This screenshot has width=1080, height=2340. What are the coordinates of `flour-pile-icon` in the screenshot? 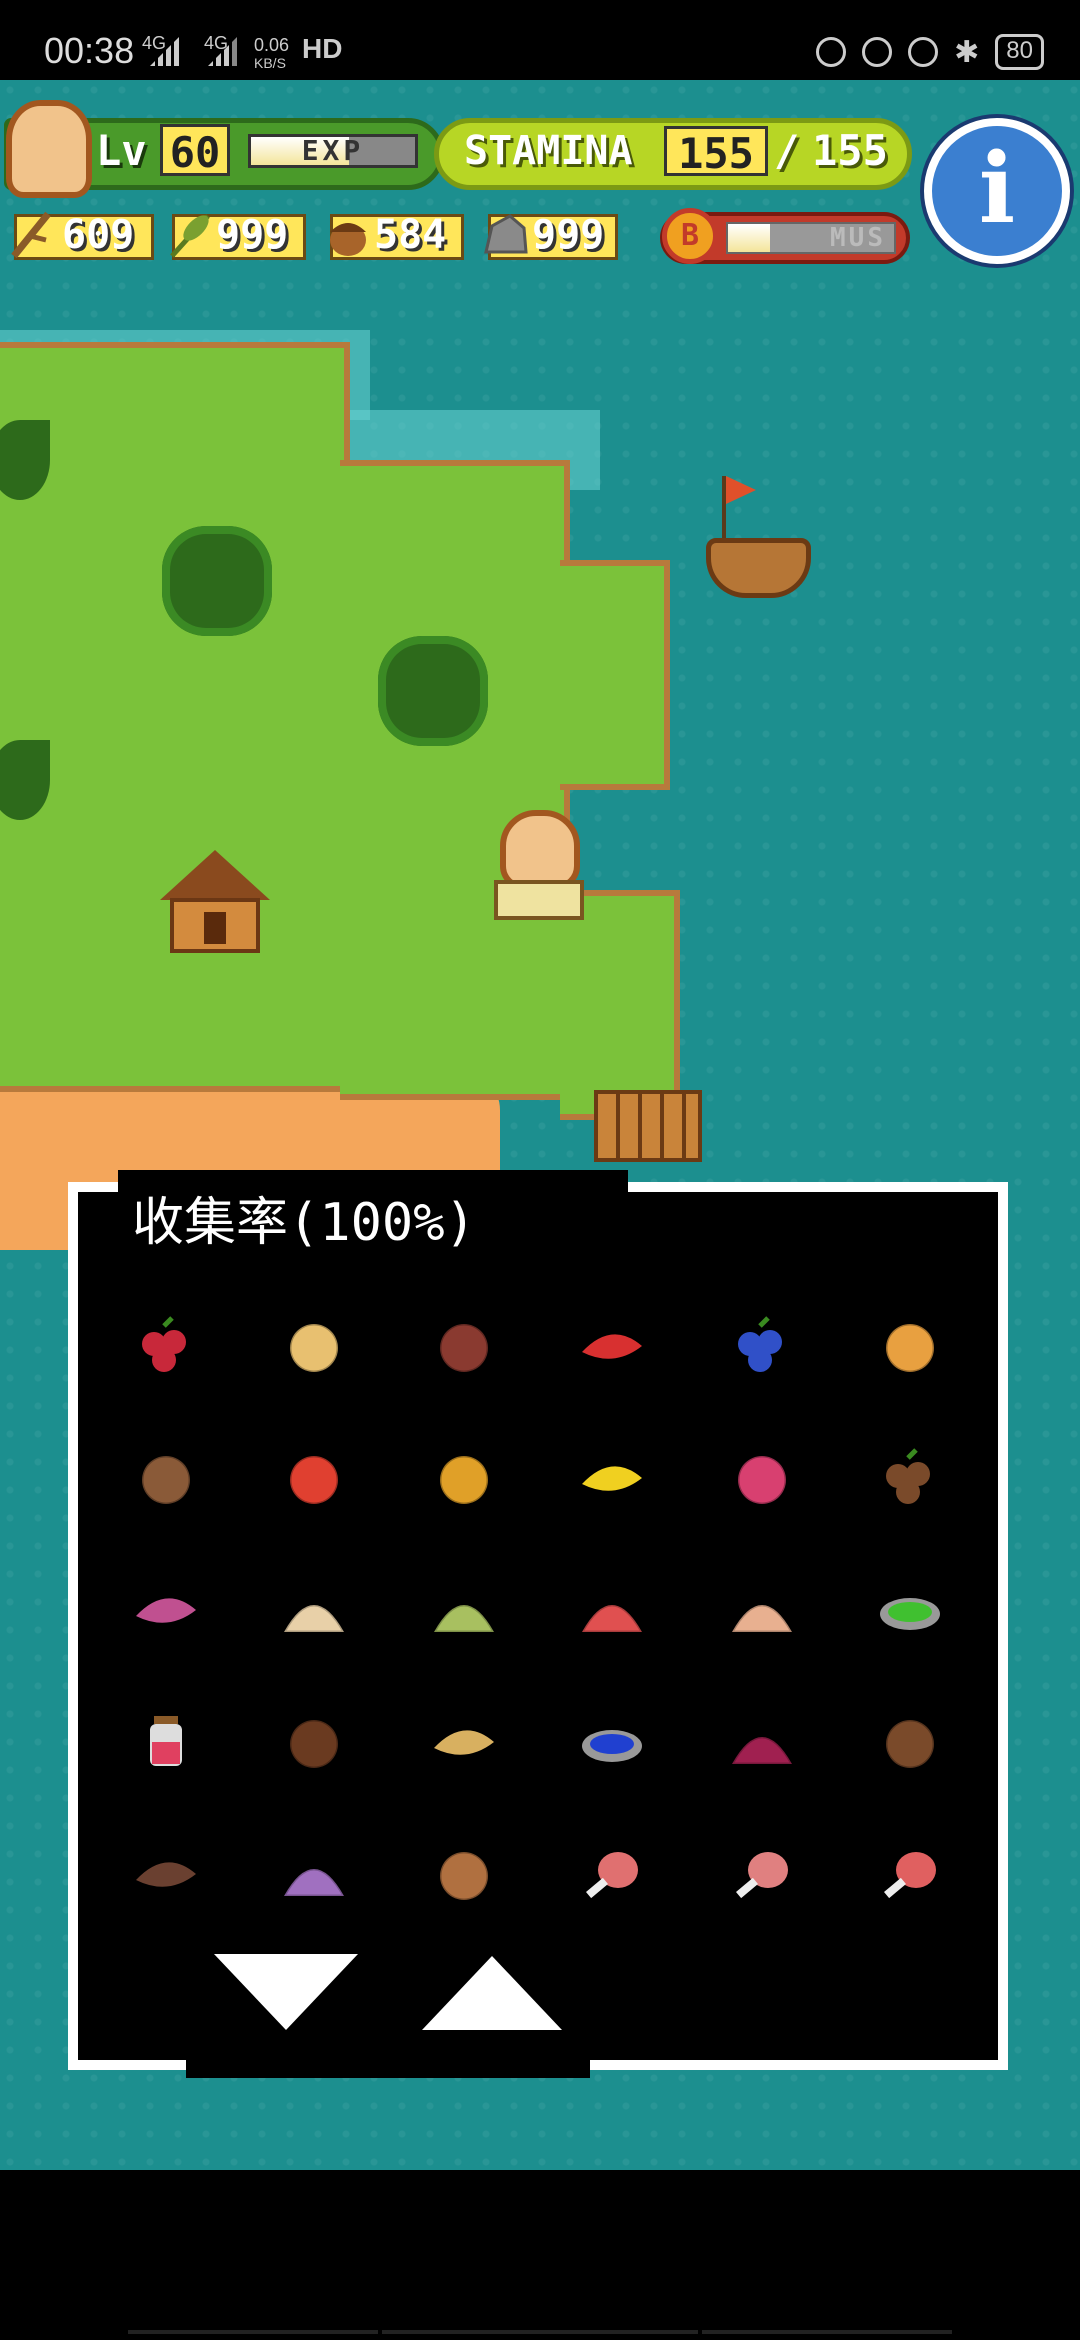 It's located at (314, 1610).